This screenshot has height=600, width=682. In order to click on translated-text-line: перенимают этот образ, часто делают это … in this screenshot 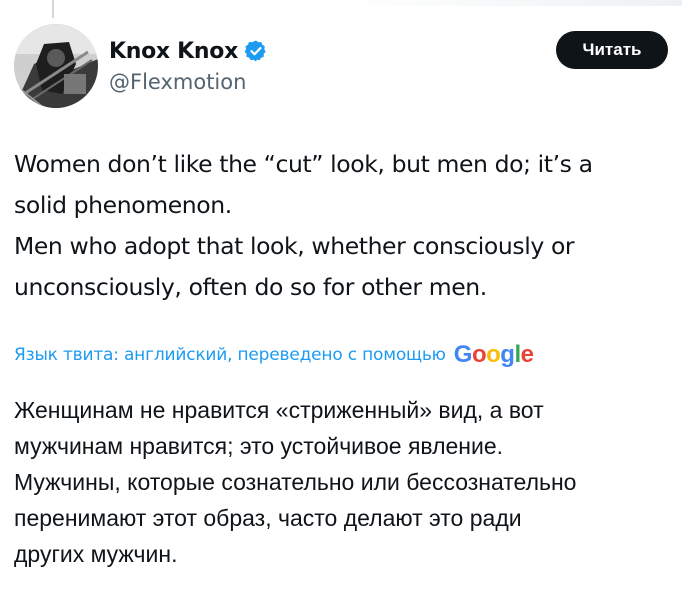, I will do `click(268, 518)`.